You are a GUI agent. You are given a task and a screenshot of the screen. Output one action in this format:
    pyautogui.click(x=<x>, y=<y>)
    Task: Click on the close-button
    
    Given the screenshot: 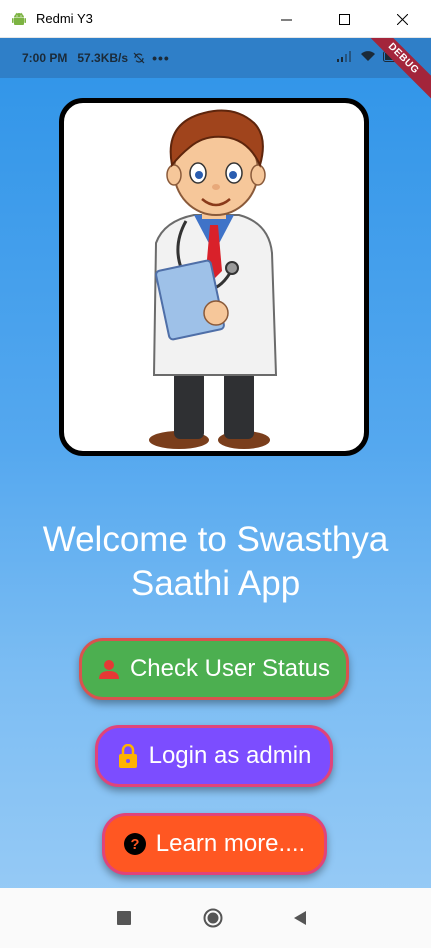 What is the action you would take?
    pyautogui.click(x=402, y=19)
    